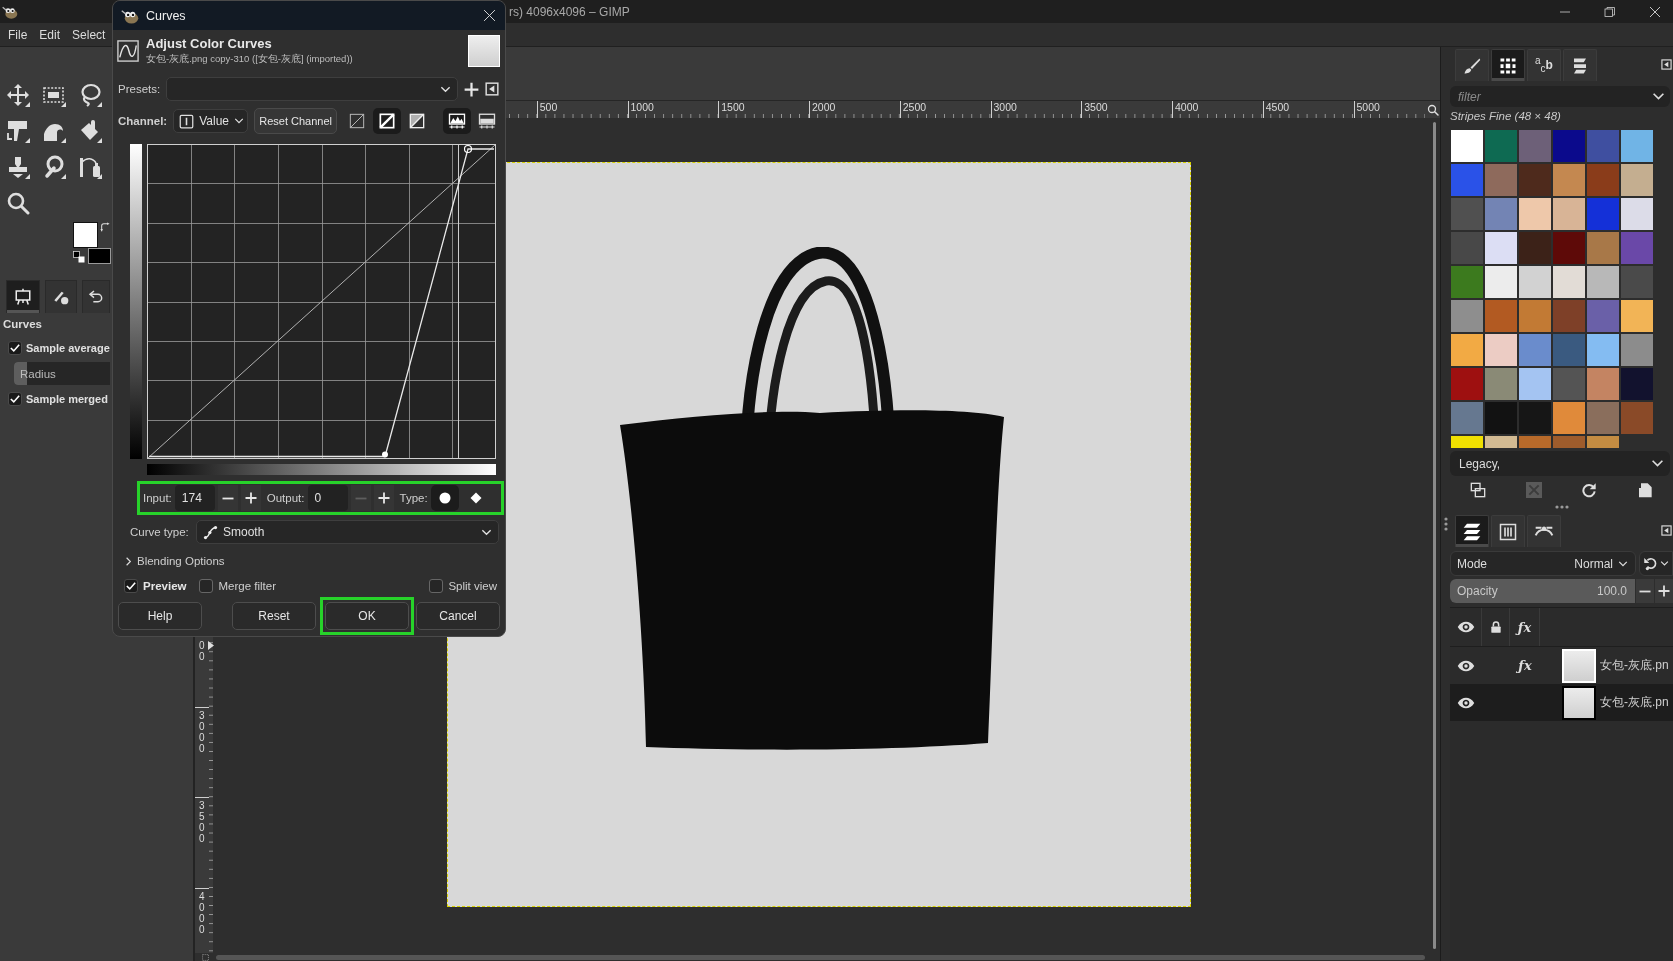  Describe the element at coordinates (1589, 490) in the screenshot. I see `refresh-icon` at that location.